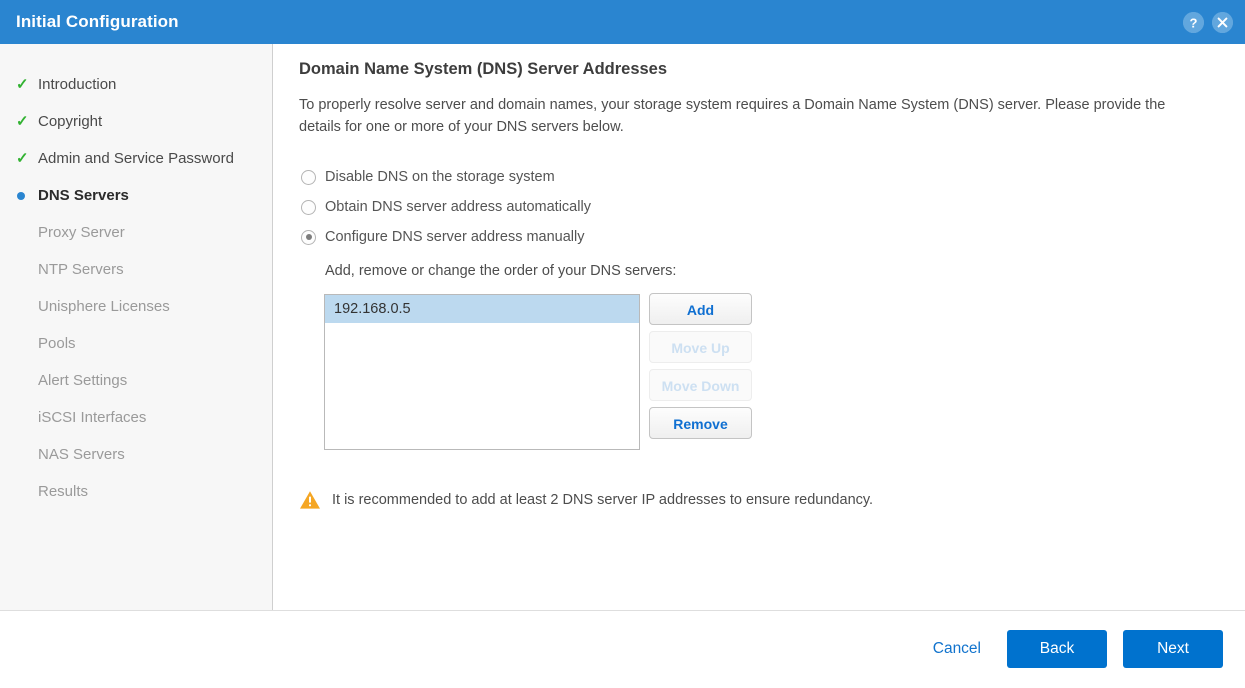 This screenshot has height=688, width=1245. I want to click on move-down-button: Move Down, so click(700, 385).